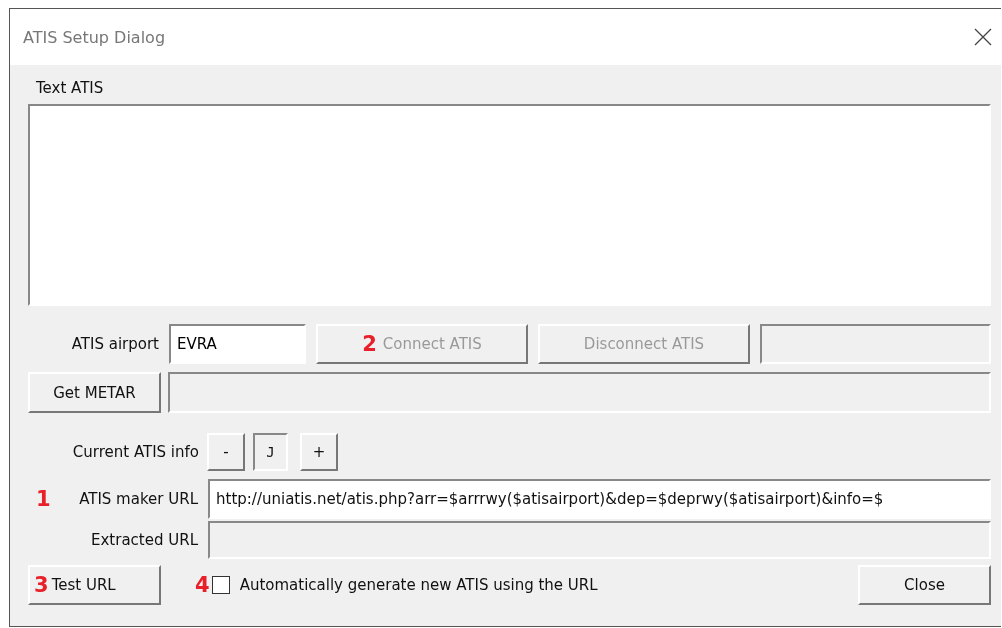  What do you see at coordinates (94, 585) in the screenshot?
I see `test-url-button: 3 Test URL` at bounding box center [94, 585].